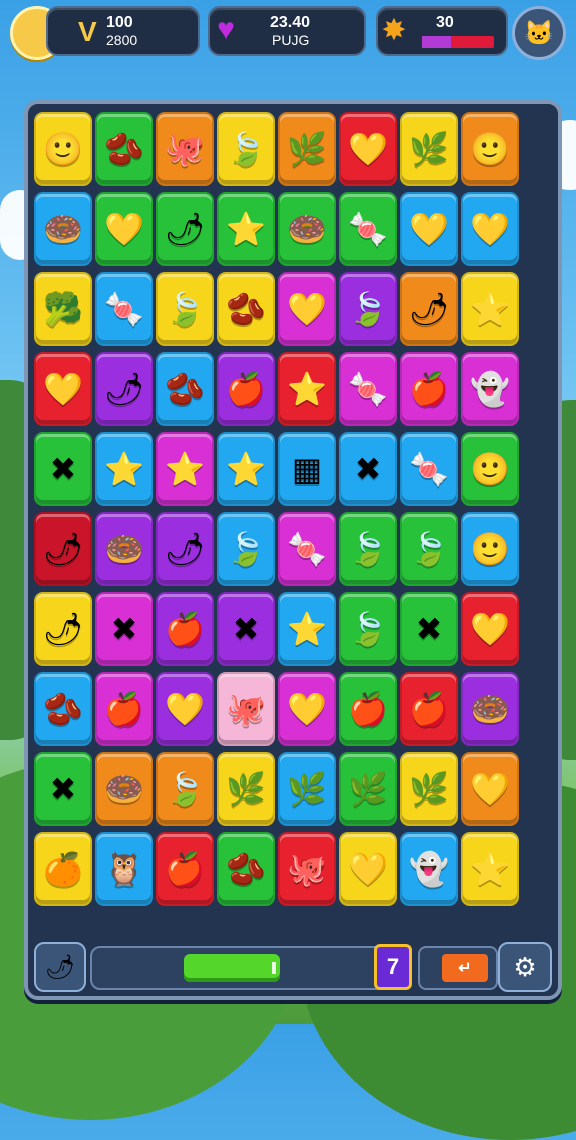  I want to click on booster-button: 🌶, so click(60, 967).